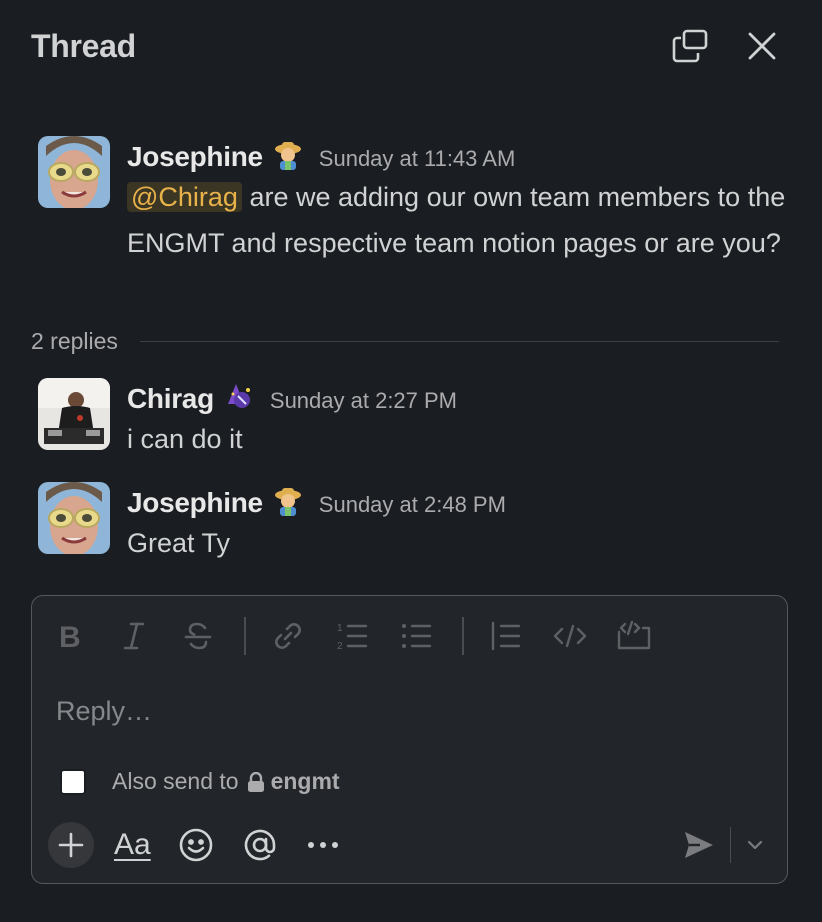 The width and height of the screenshot is (822, 922). I want to click on code-block-icon, so click(634, 635).